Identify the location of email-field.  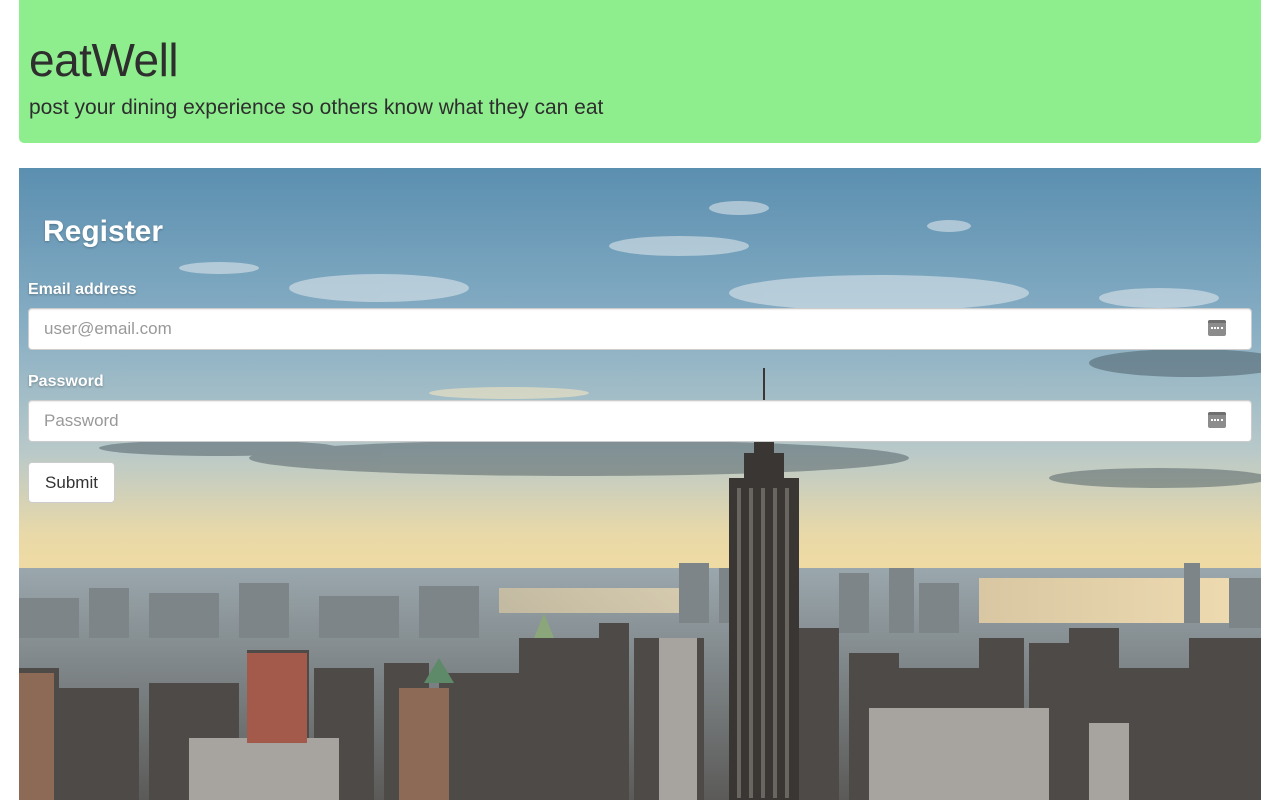
(640, 329).